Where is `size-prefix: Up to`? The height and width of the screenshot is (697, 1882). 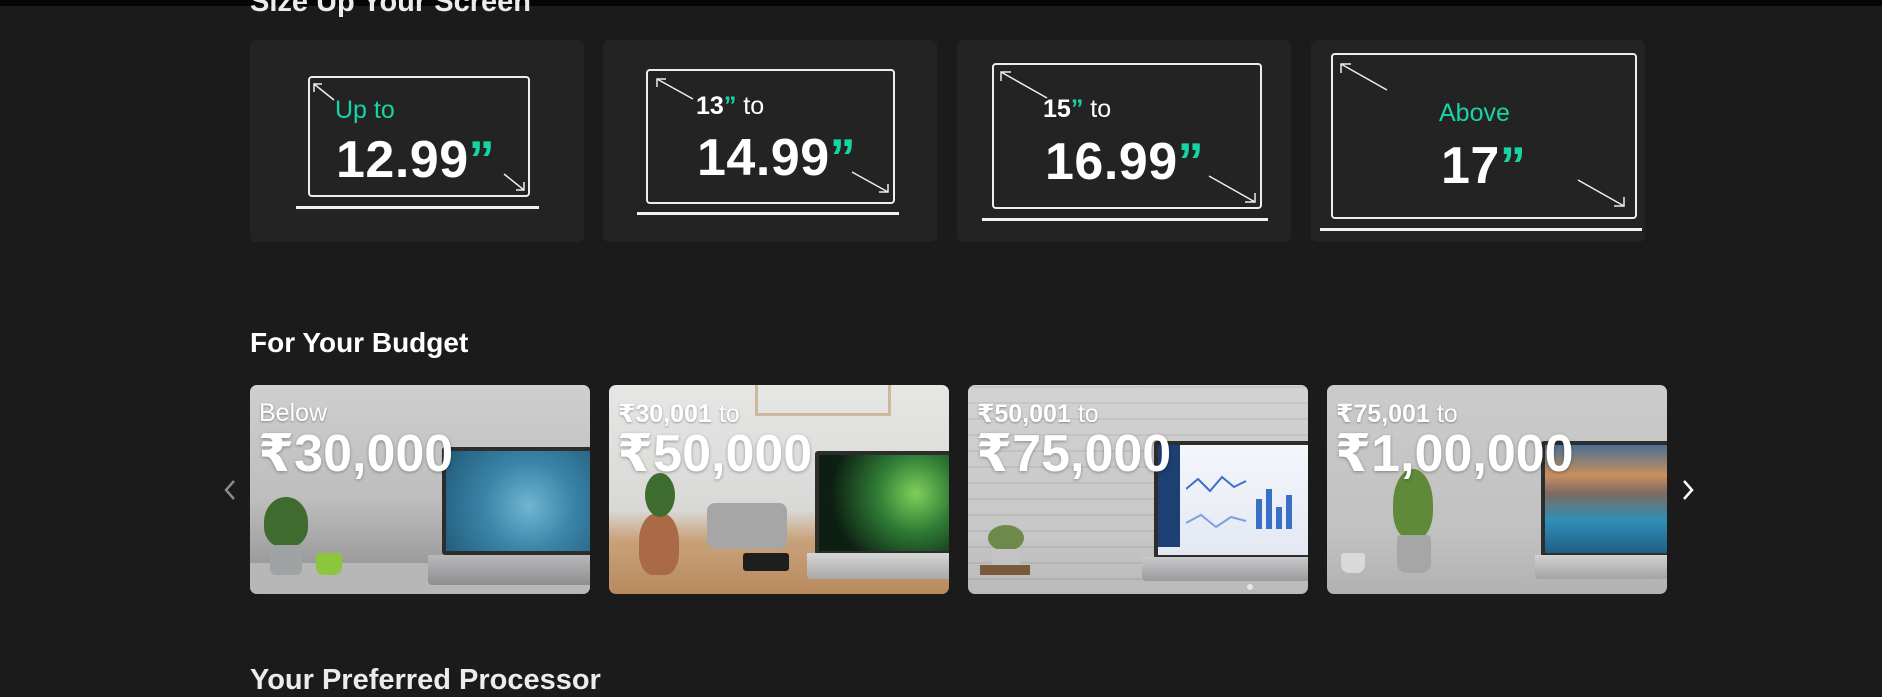 size-prefix: Up to is located at coordinates (365, 110).